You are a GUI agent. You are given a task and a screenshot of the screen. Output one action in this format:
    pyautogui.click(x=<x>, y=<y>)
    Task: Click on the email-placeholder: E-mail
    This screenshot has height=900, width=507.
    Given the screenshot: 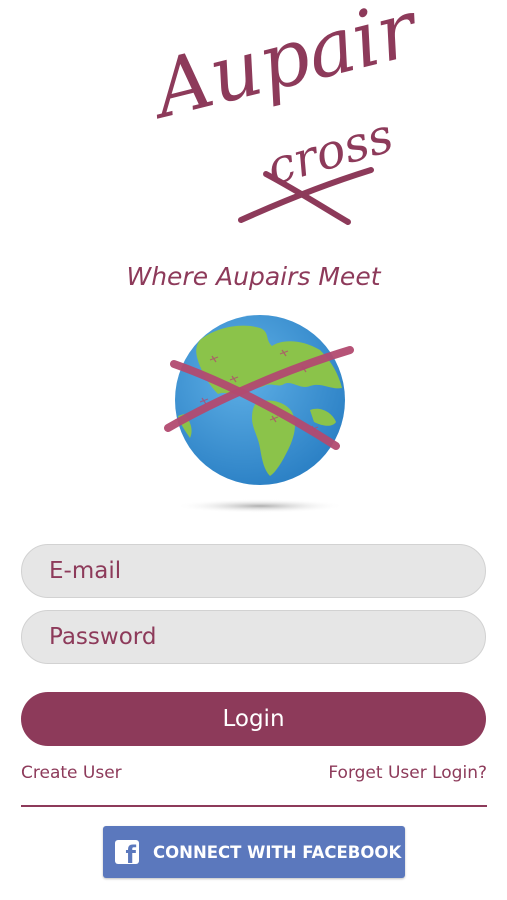 What is the action you would take?
    pyautogui.click(x=85, y=571)
    